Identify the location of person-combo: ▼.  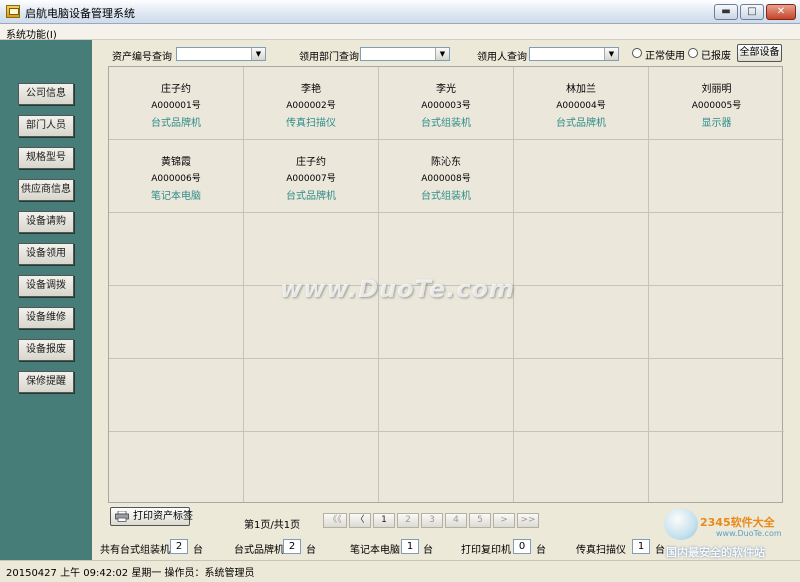
(574, 54).